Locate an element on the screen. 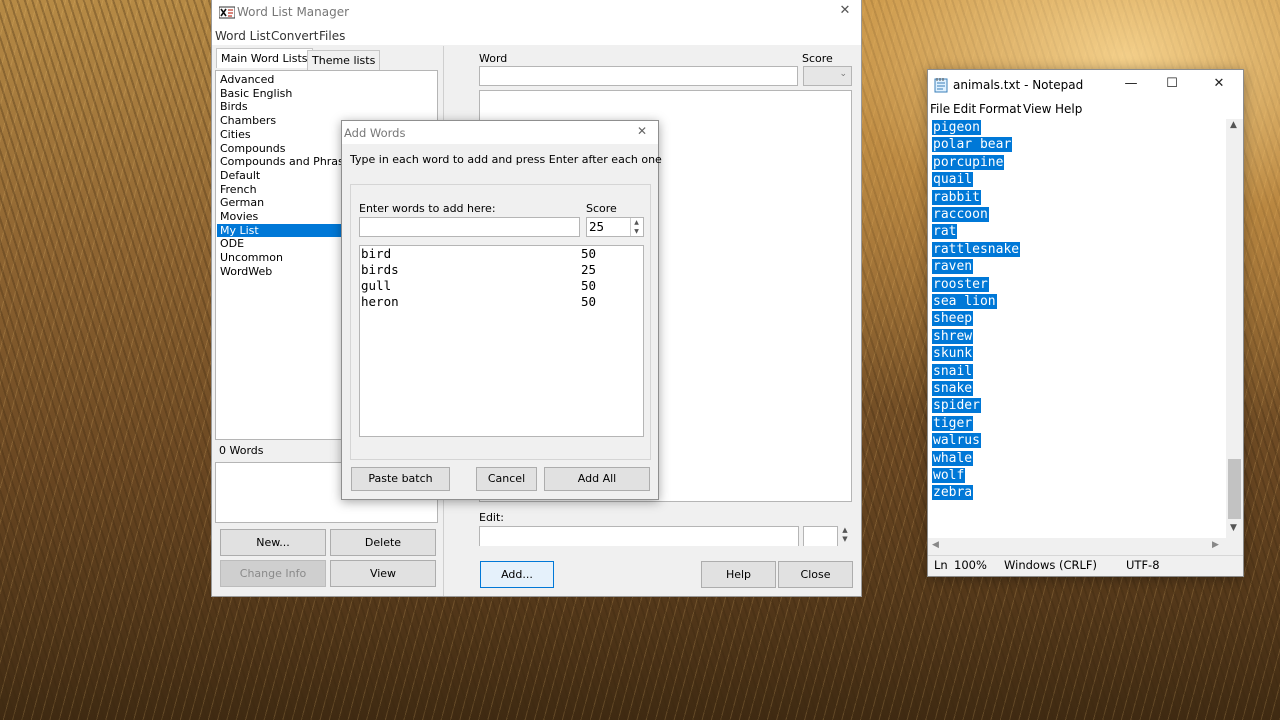 This screenshot has width=1280, height=720. word-count-label: 0 Words is located at coordinates (241, 450).